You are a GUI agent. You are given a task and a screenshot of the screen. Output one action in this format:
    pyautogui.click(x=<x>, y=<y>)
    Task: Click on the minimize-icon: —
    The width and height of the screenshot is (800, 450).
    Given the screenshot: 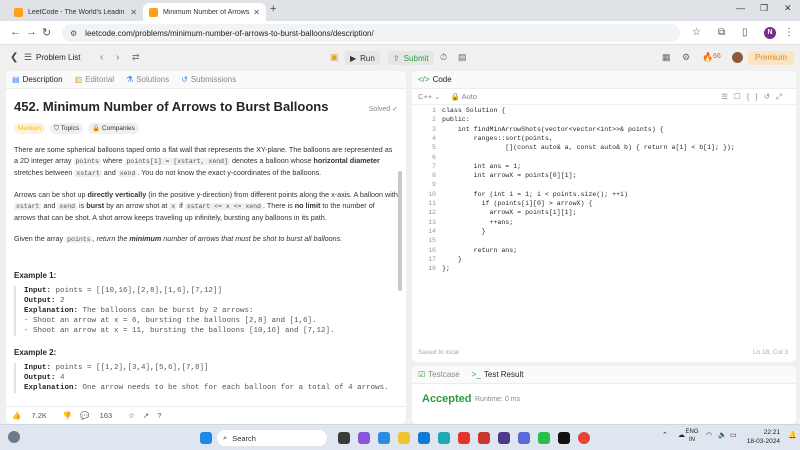 What is the action you would take?
    pyautogui.click(x=740, y=8)
    